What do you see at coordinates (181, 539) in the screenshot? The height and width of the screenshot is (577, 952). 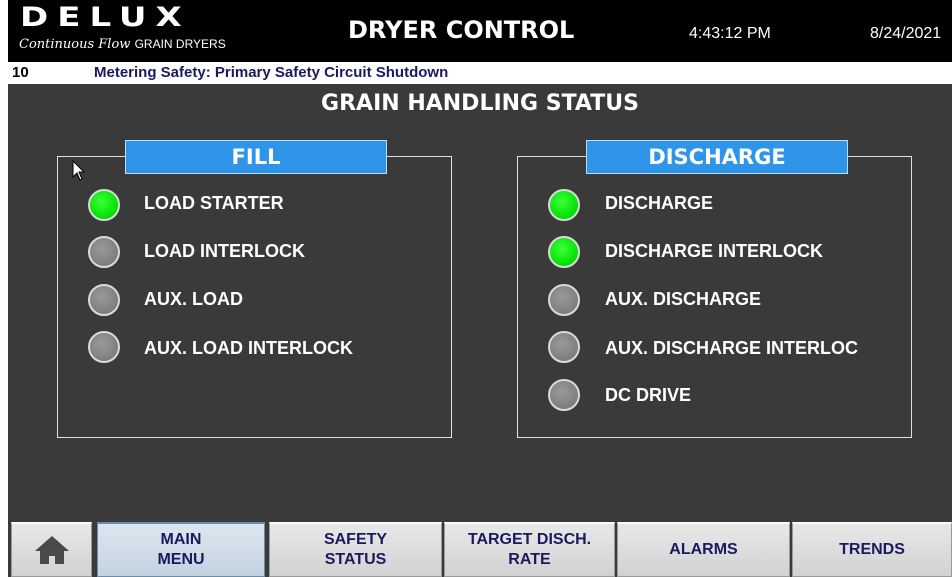 I see `main-menu-label-line1: MAIN` at bounding box center [181, 539].